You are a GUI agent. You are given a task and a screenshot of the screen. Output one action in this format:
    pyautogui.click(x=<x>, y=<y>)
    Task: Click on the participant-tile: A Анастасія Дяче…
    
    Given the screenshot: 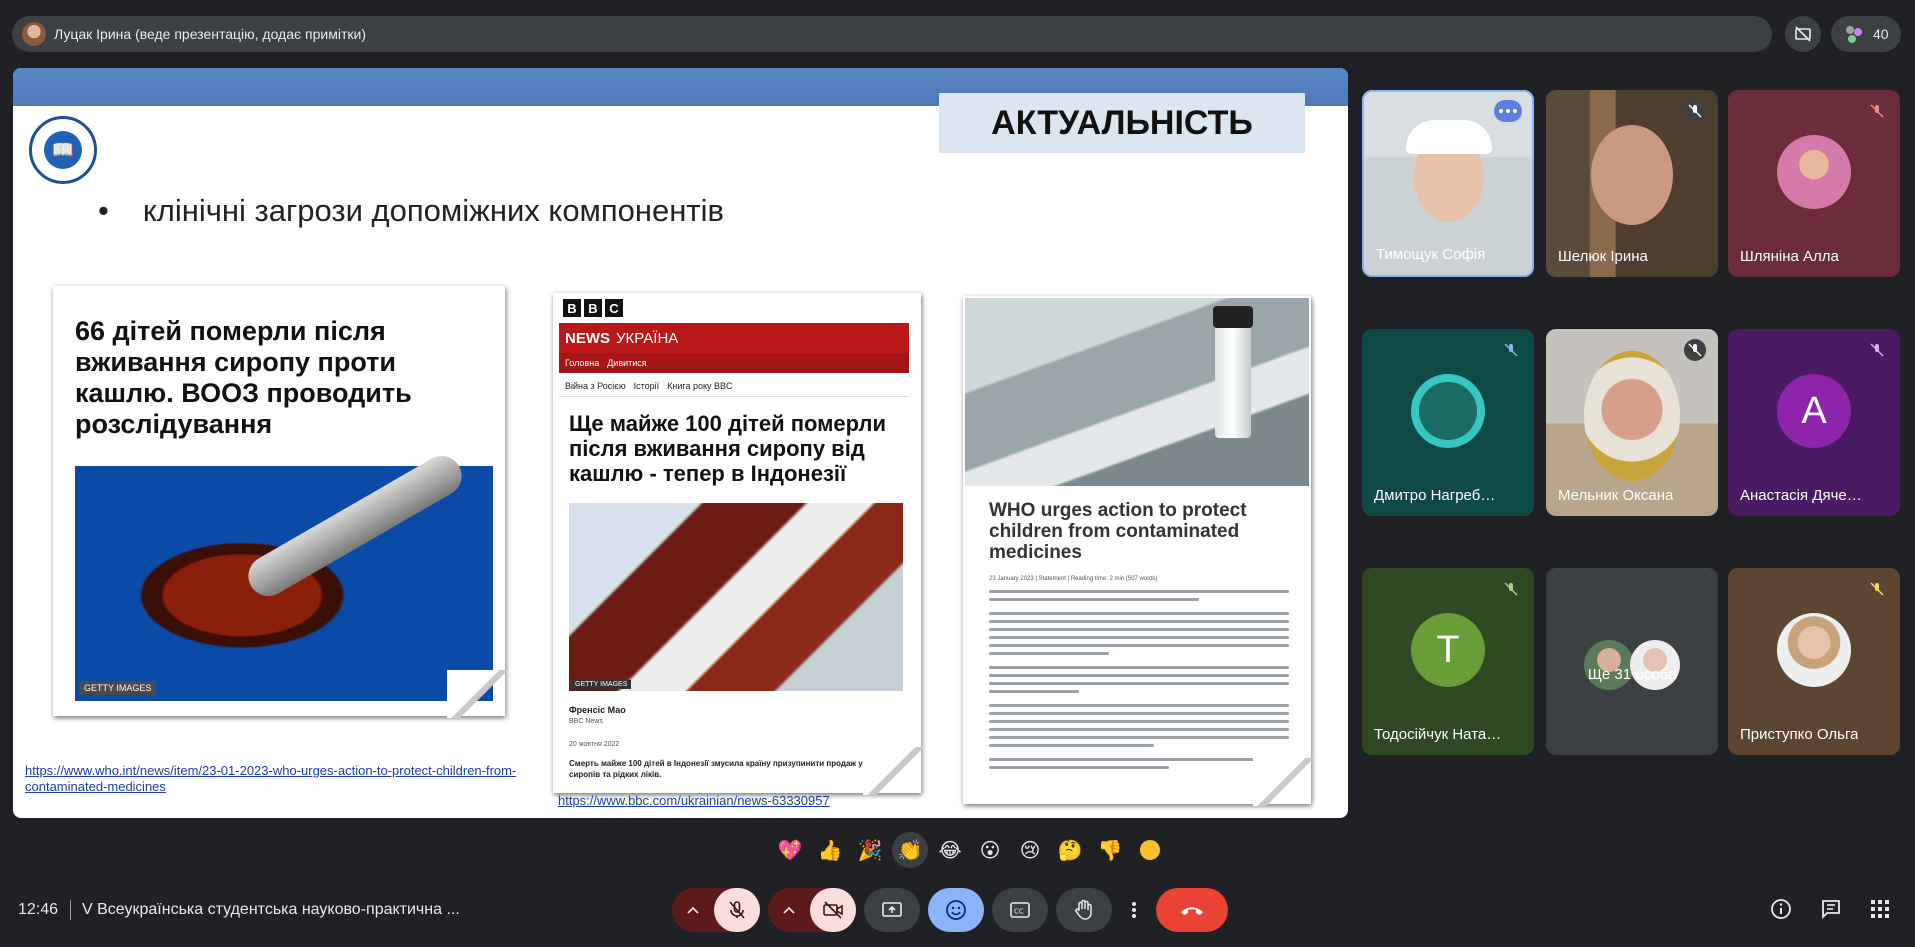 What is the action you would take?
    pyautogui.click(x=1814, y=422)
    